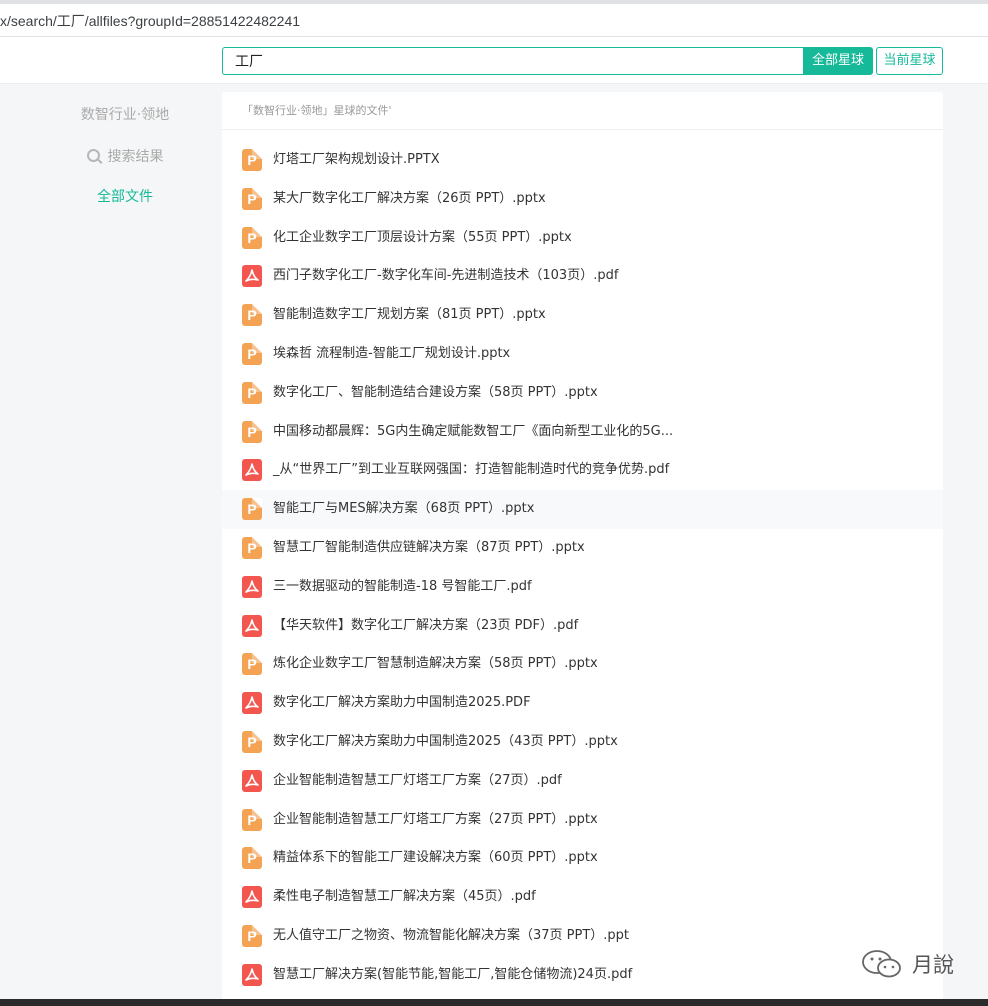 Image resolution: width=988 pixels, height=1006 pixels. Describe the element at coordinates (582, 587) in the screenshot. I see `file-row: 三一数据驱动的智能制造-18 号智能工厂.pdf` at that location.